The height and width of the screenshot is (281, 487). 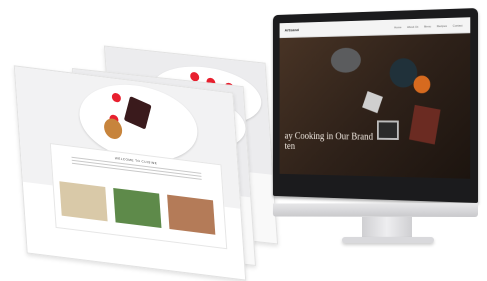 I want to click on monitor-chin, so click(x=375, y=210).